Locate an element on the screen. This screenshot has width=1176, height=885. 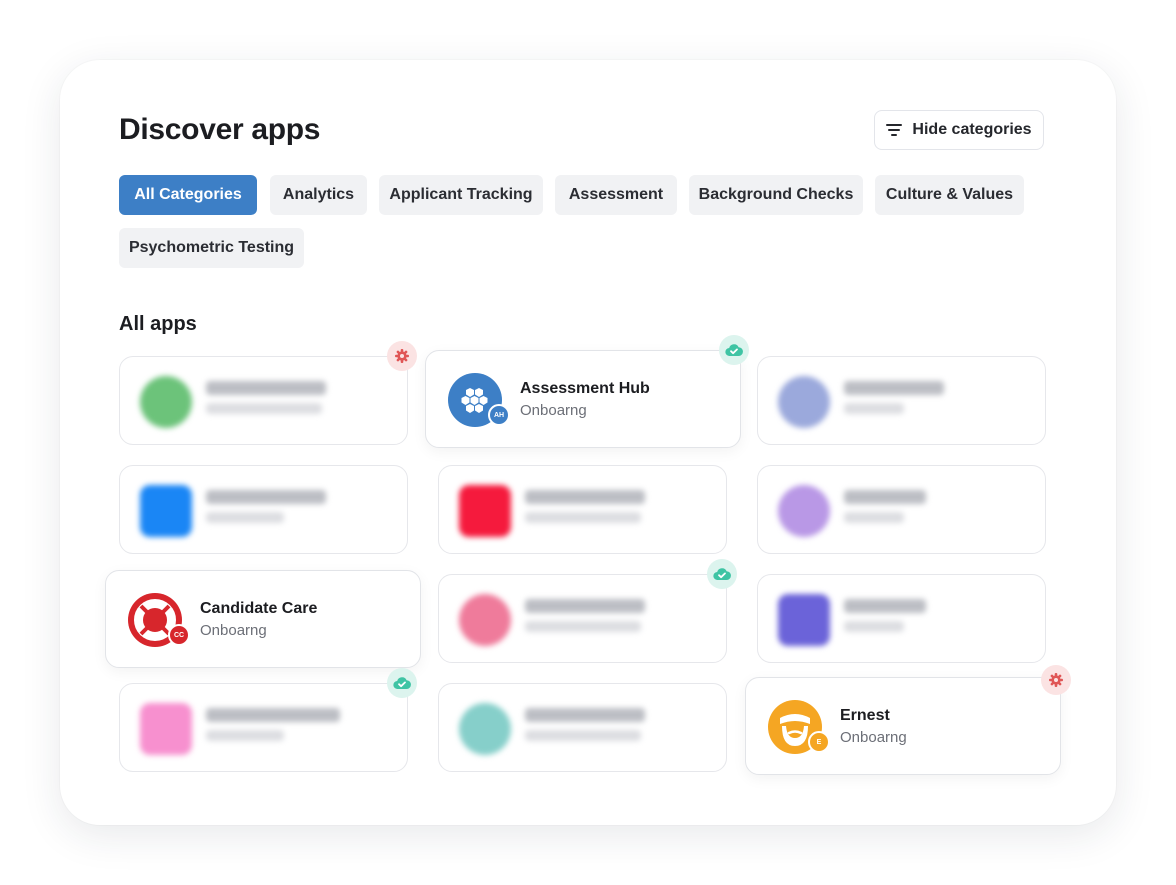
section-title-all-apps: All apps is located at coordinates (158, 324).